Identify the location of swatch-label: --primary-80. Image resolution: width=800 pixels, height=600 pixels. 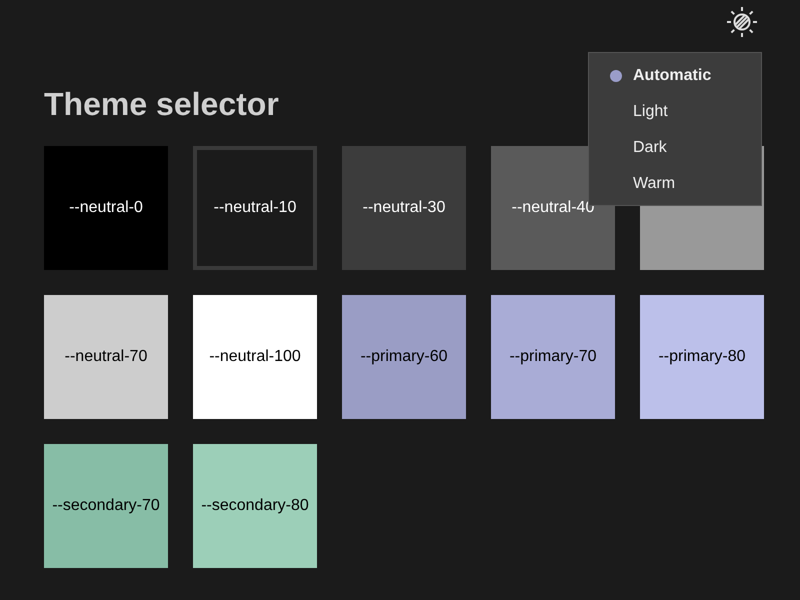
(702, 357).